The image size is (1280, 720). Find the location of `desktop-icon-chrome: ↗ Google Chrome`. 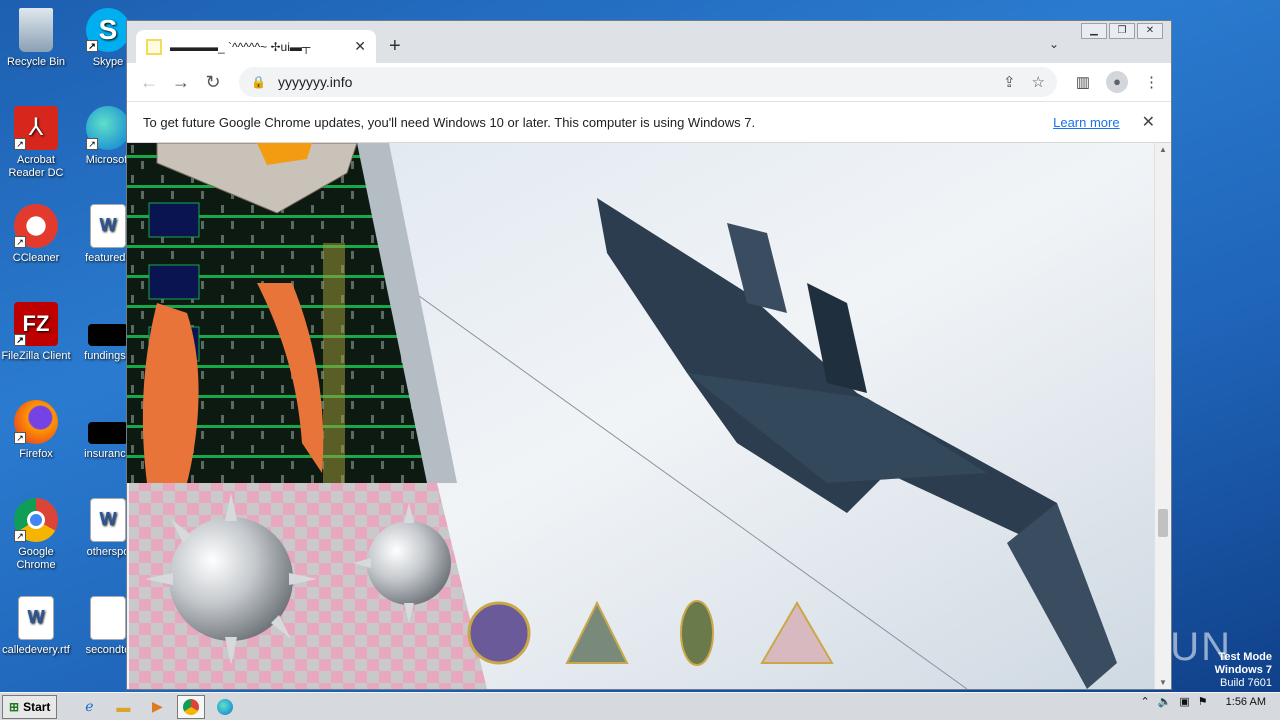

desktop-icon-chrome: ↗ Google Chrome is located at coordinates (36, 535).